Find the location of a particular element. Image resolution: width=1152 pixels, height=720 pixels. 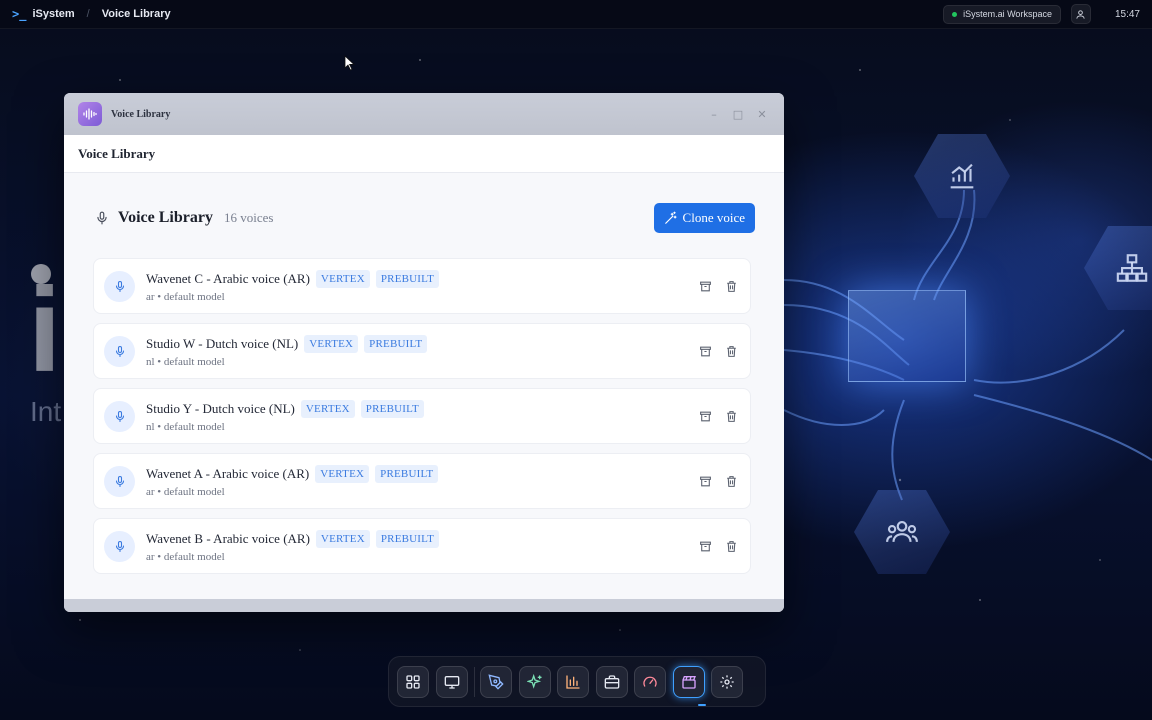

briefcase-icon is located at coordinates (611, 681).